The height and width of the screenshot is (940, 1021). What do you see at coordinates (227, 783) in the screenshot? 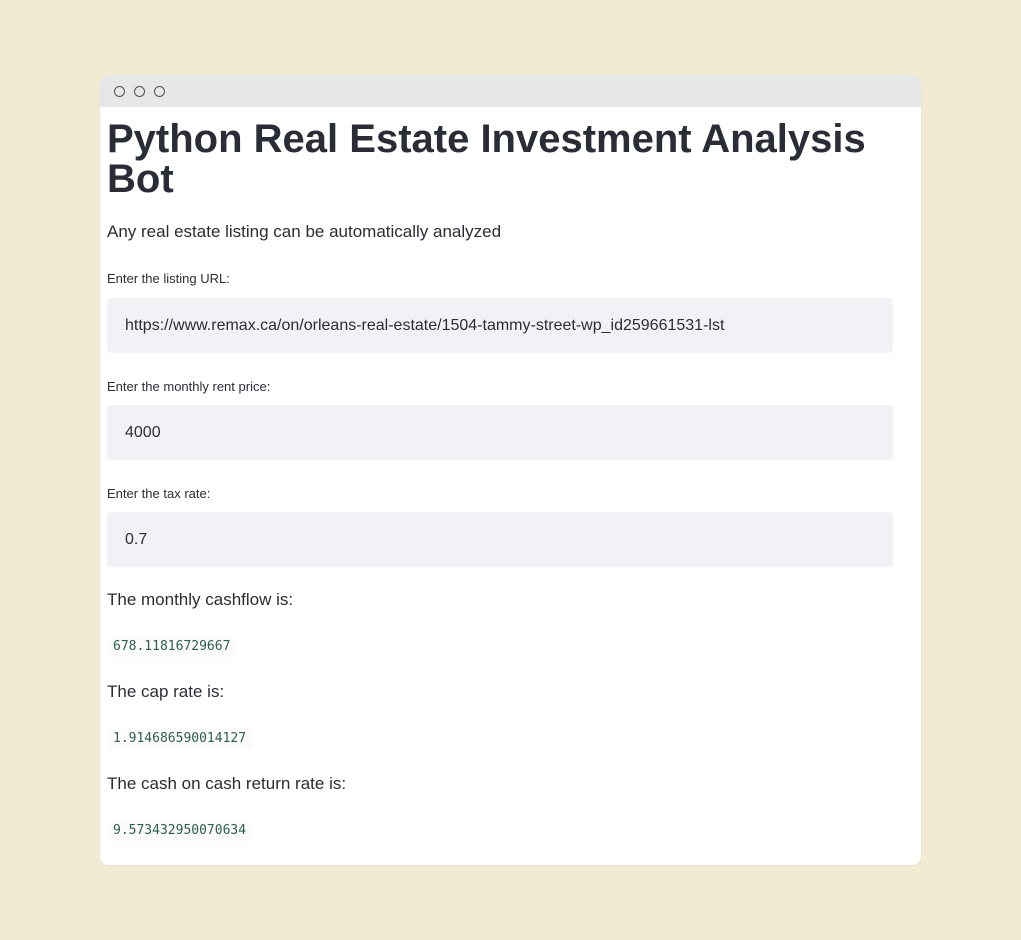
I see `cash-on-cash-label: The cash on cash return rate is:` at bounding box center [227, 783].